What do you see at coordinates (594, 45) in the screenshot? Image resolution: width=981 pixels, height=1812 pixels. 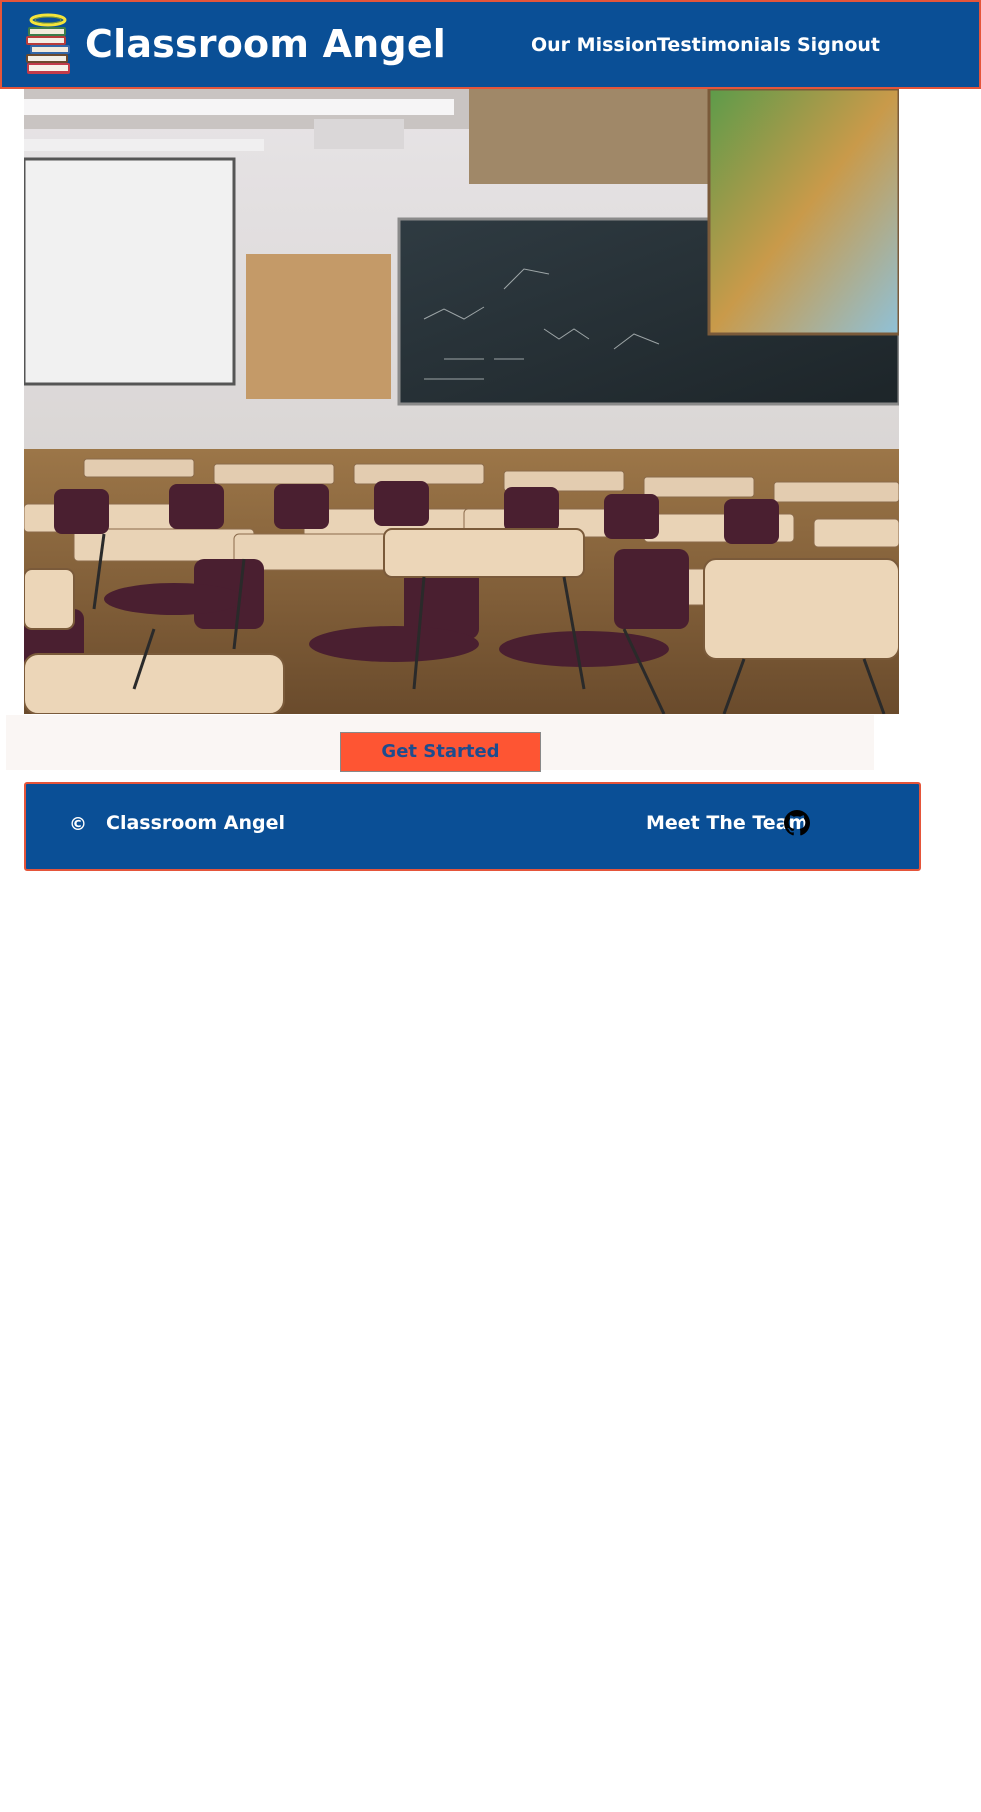 I see `nav-our-mission: Our Mission` at bounding box center [594, 45].